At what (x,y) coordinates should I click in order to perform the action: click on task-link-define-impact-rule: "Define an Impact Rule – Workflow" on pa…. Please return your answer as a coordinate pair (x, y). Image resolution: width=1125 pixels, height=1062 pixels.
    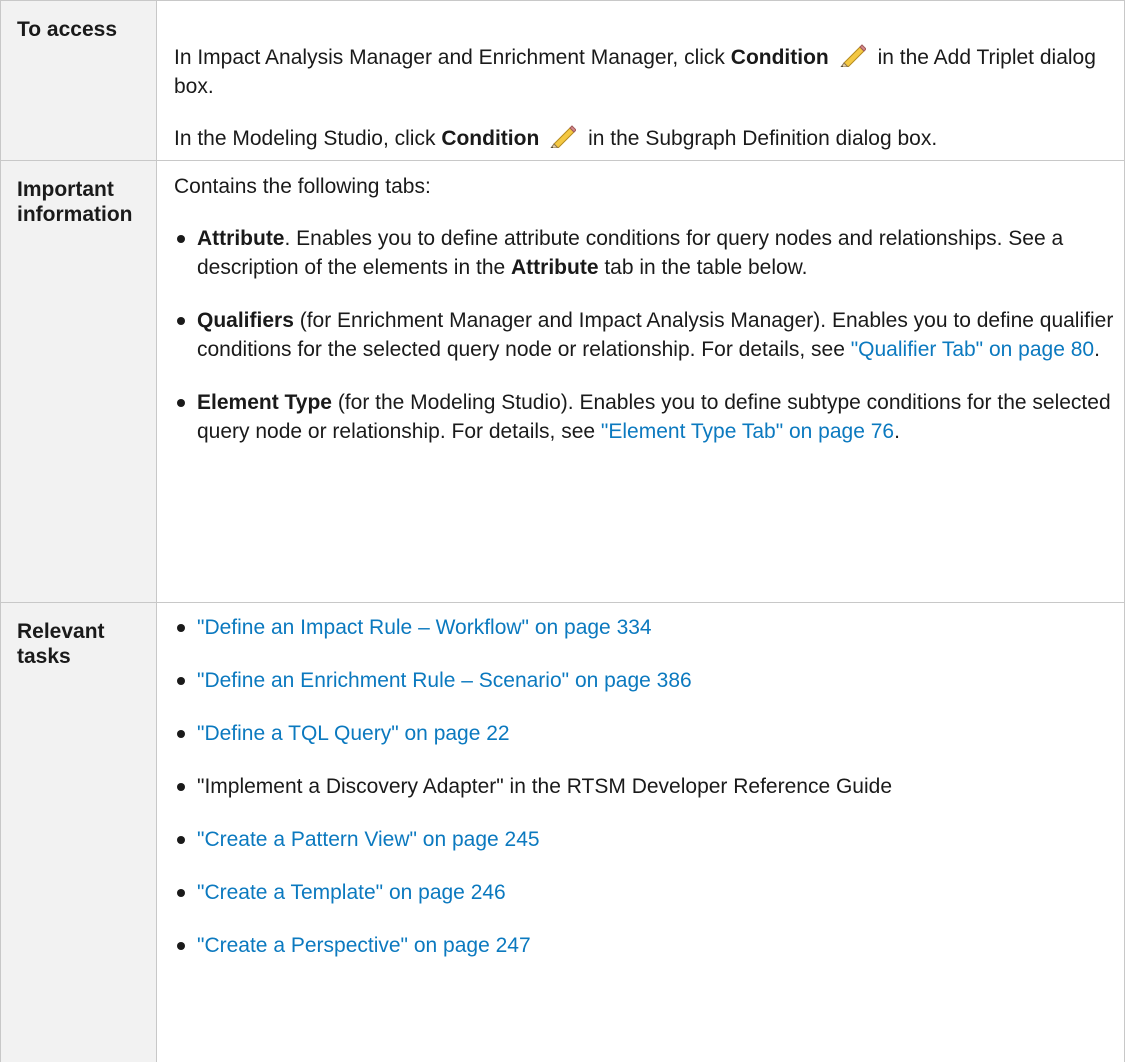
    Looking at the image, I should click on (424, 627).